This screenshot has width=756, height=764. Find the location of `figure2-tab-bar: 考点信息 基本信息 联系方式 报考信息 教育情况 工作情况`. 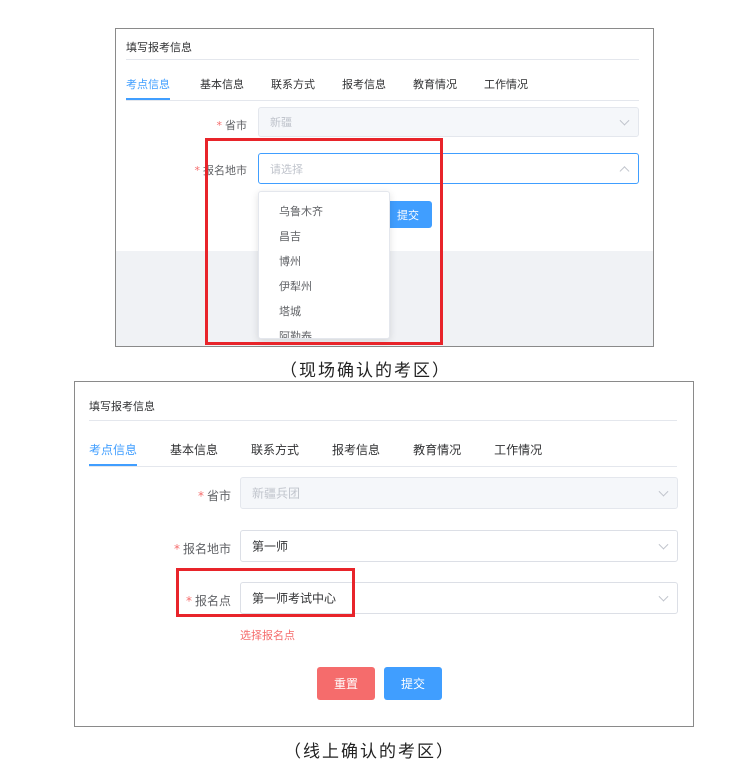

figure2-tab-bar: 考点信息 基本信息 联系方式 报考信息 教育情况 工作情况 is located at coordinates (315, 453).